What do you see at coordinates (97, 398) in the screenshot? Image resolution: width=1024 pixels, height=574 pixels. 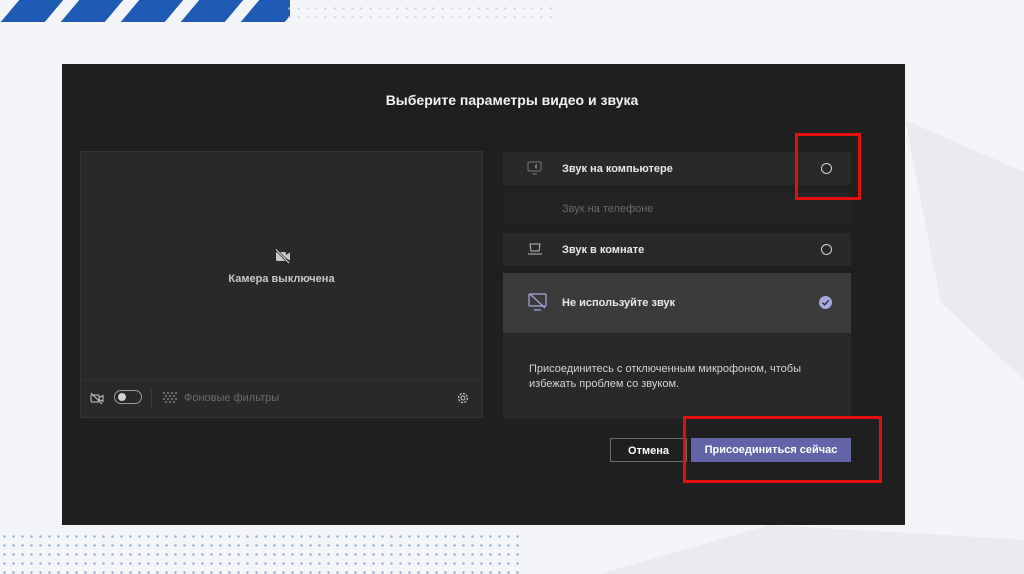 I see `video-off-icon` at bounding box center [97, 398].